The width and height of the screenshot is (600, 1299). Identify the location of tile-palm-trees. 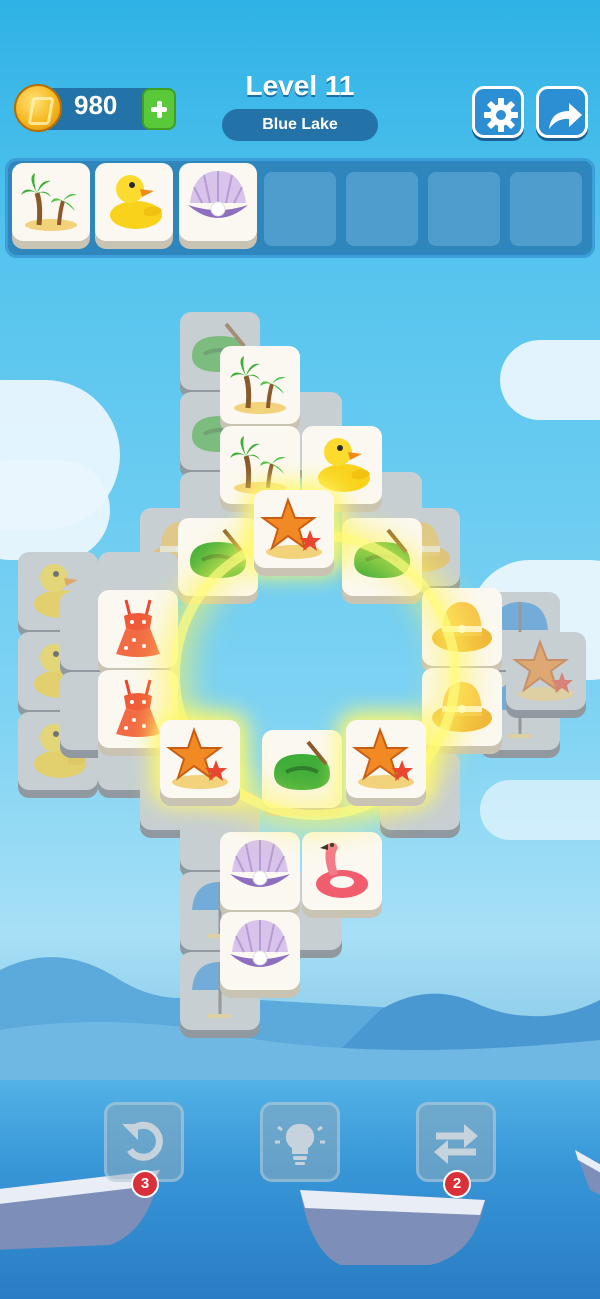
(260, 389).